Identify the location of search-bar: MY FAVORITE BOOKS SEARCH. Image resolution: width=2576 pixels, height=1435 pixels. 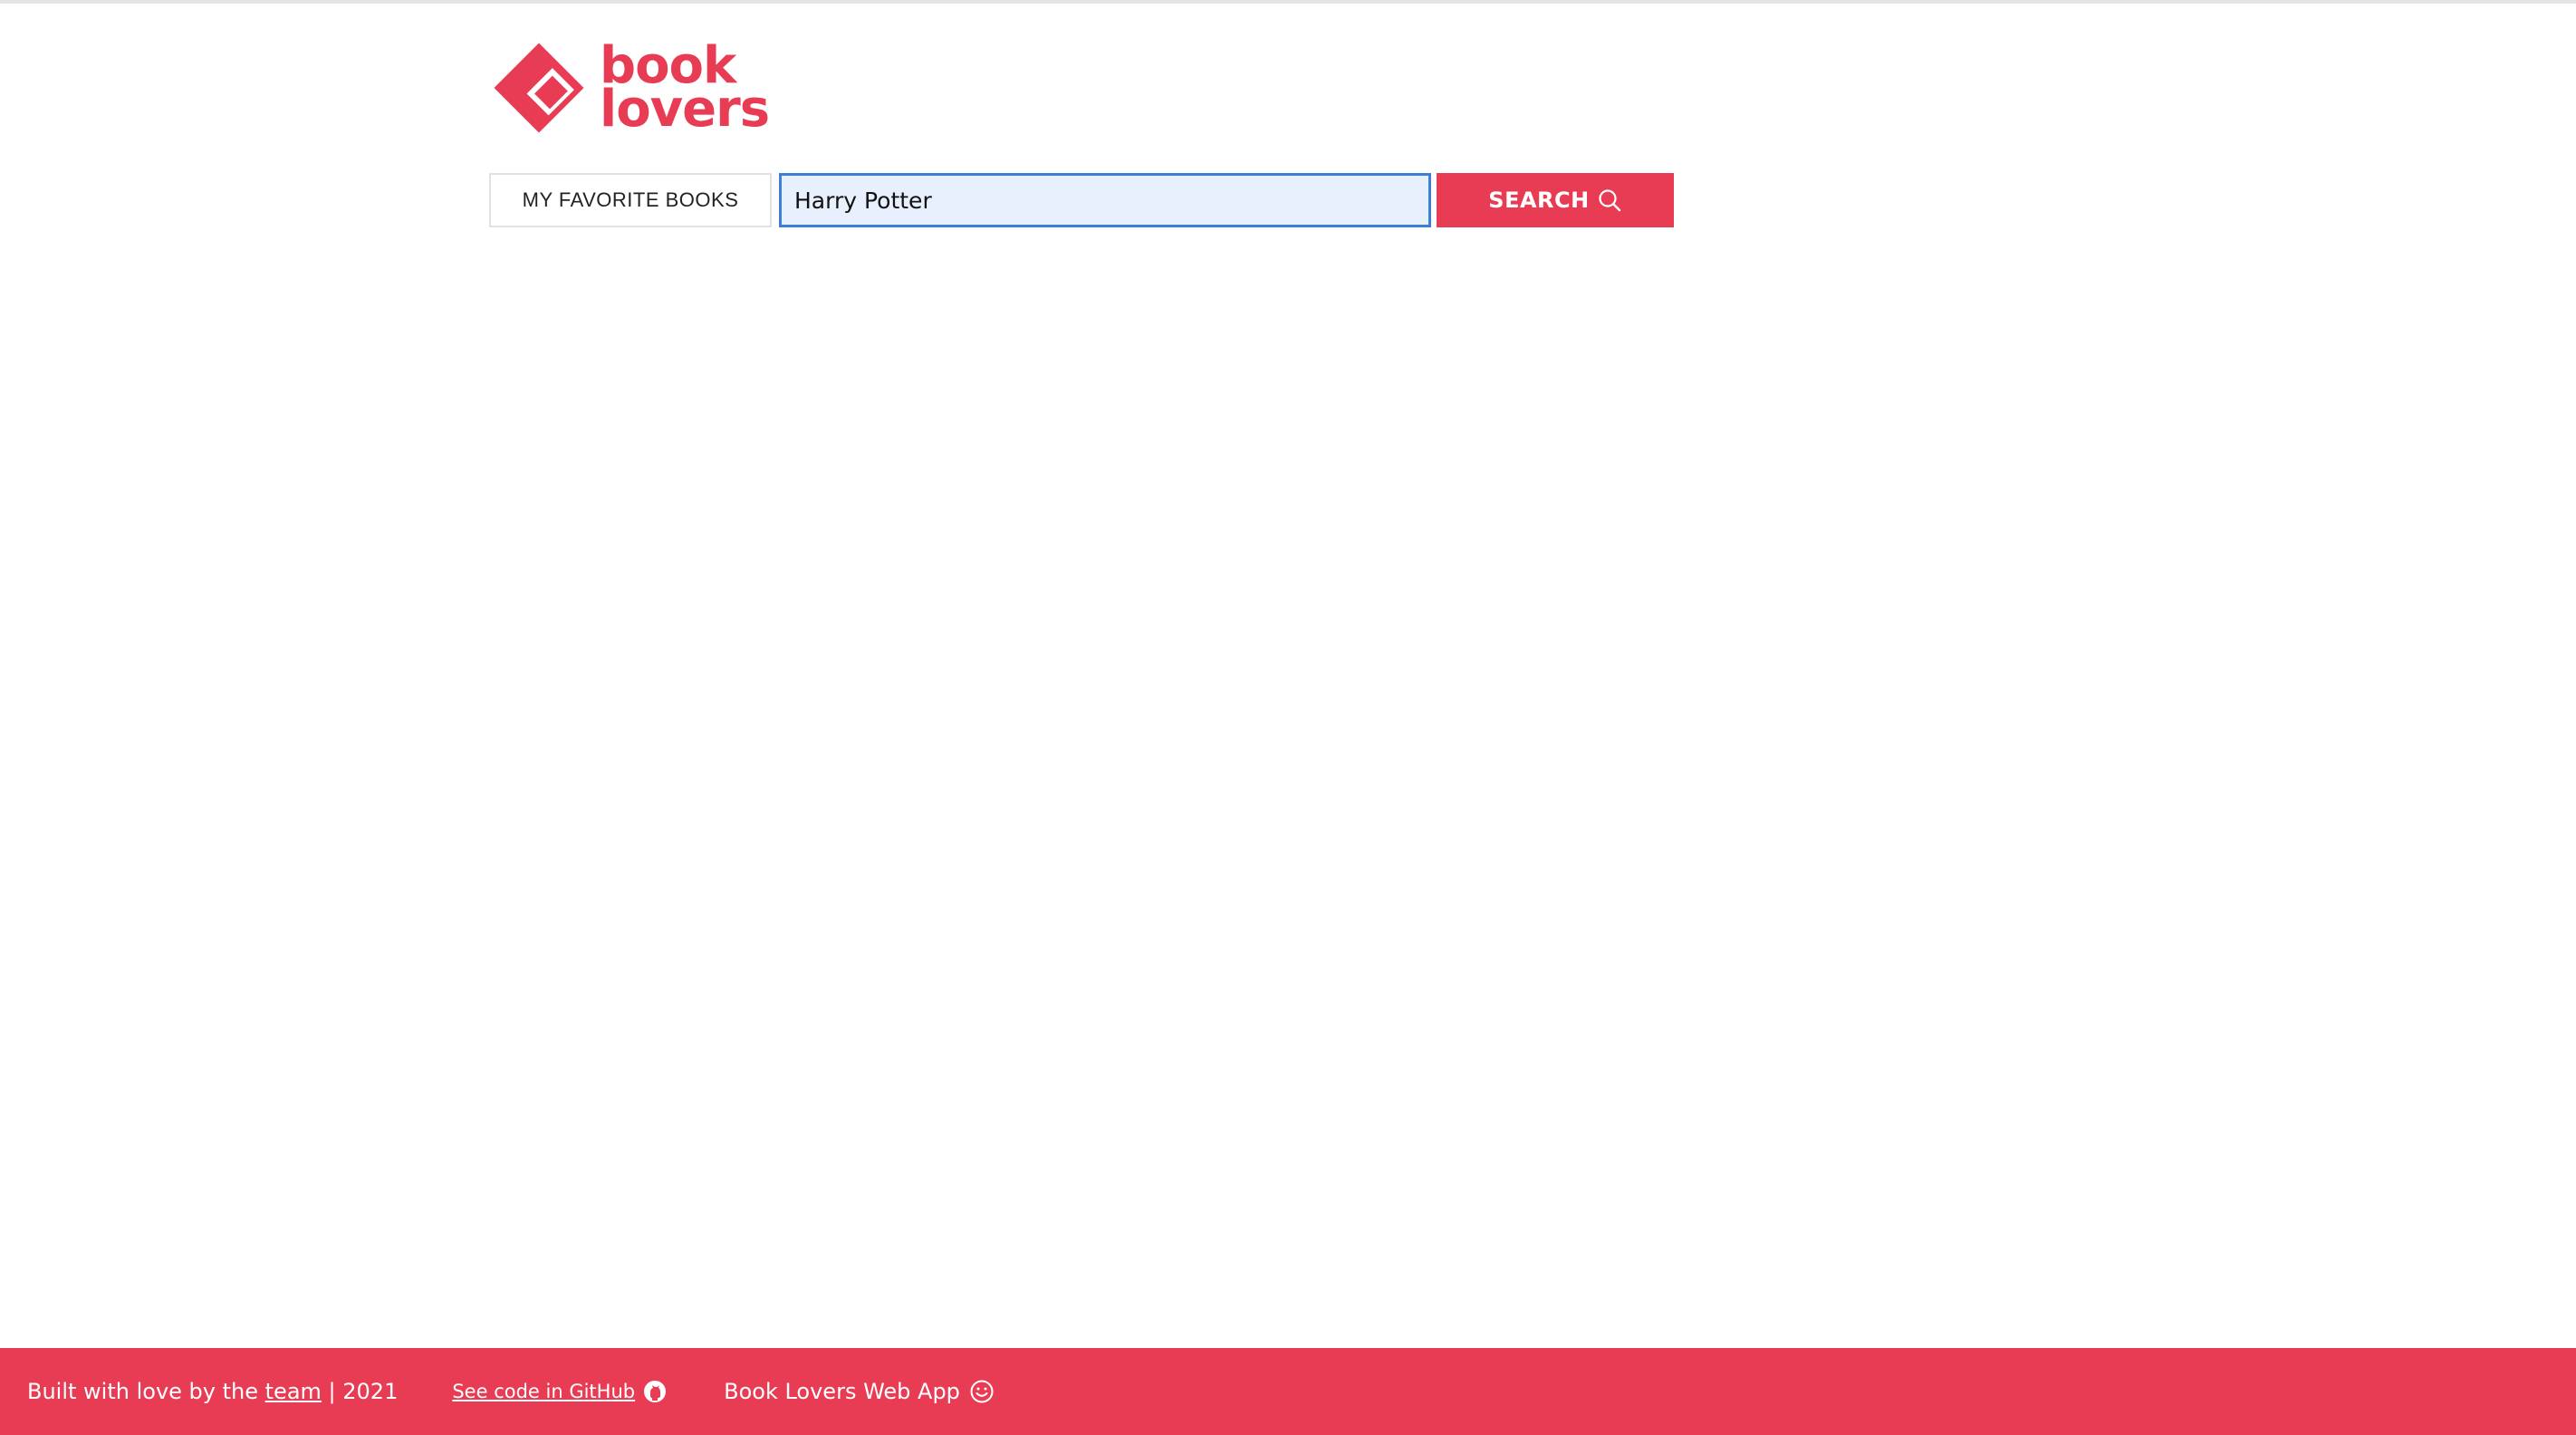
(1081, 200).